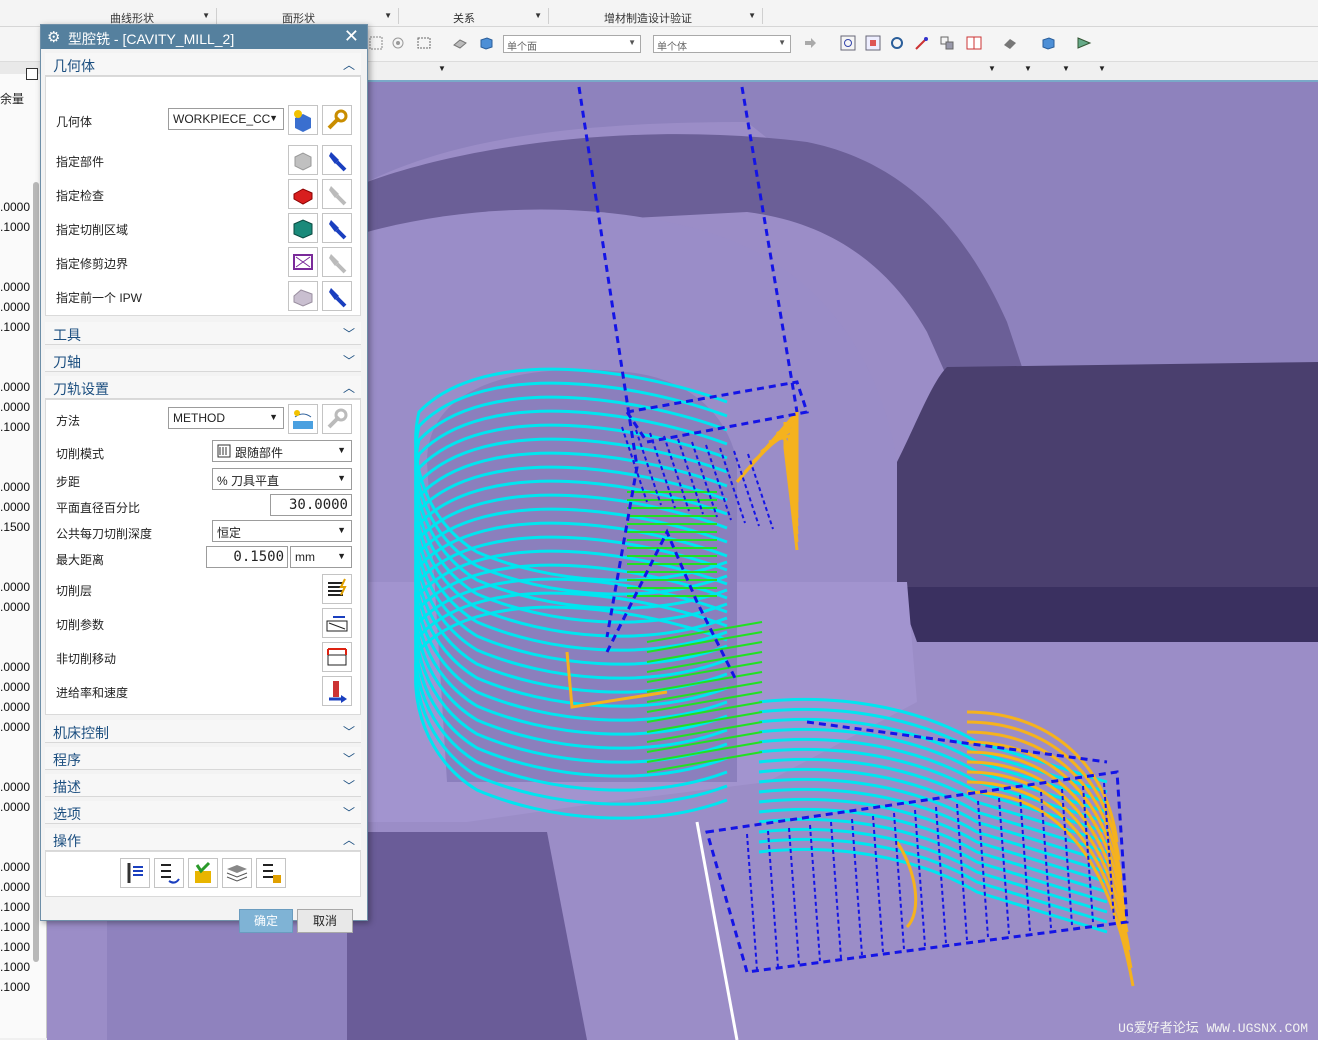  I want to click on arrow-right-icon, so click(810, 43).